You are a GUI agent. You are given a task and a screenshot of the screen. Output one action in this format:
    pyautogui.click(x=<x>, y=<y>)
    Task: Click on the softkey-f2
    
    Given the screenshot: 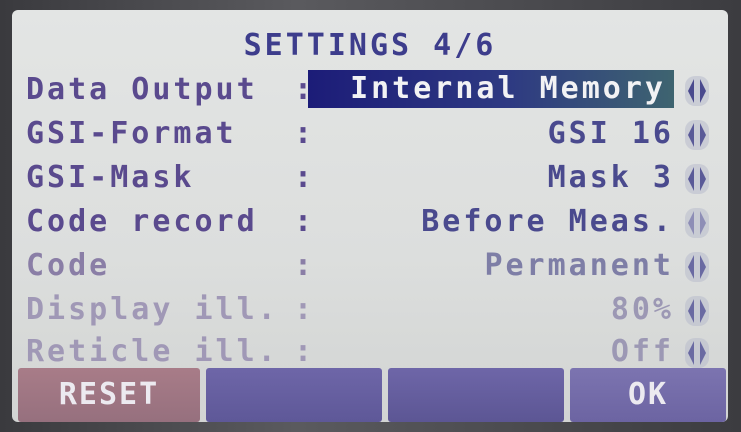 What is the action you would take?
    pyautogui.click(x=294, y=395)
    